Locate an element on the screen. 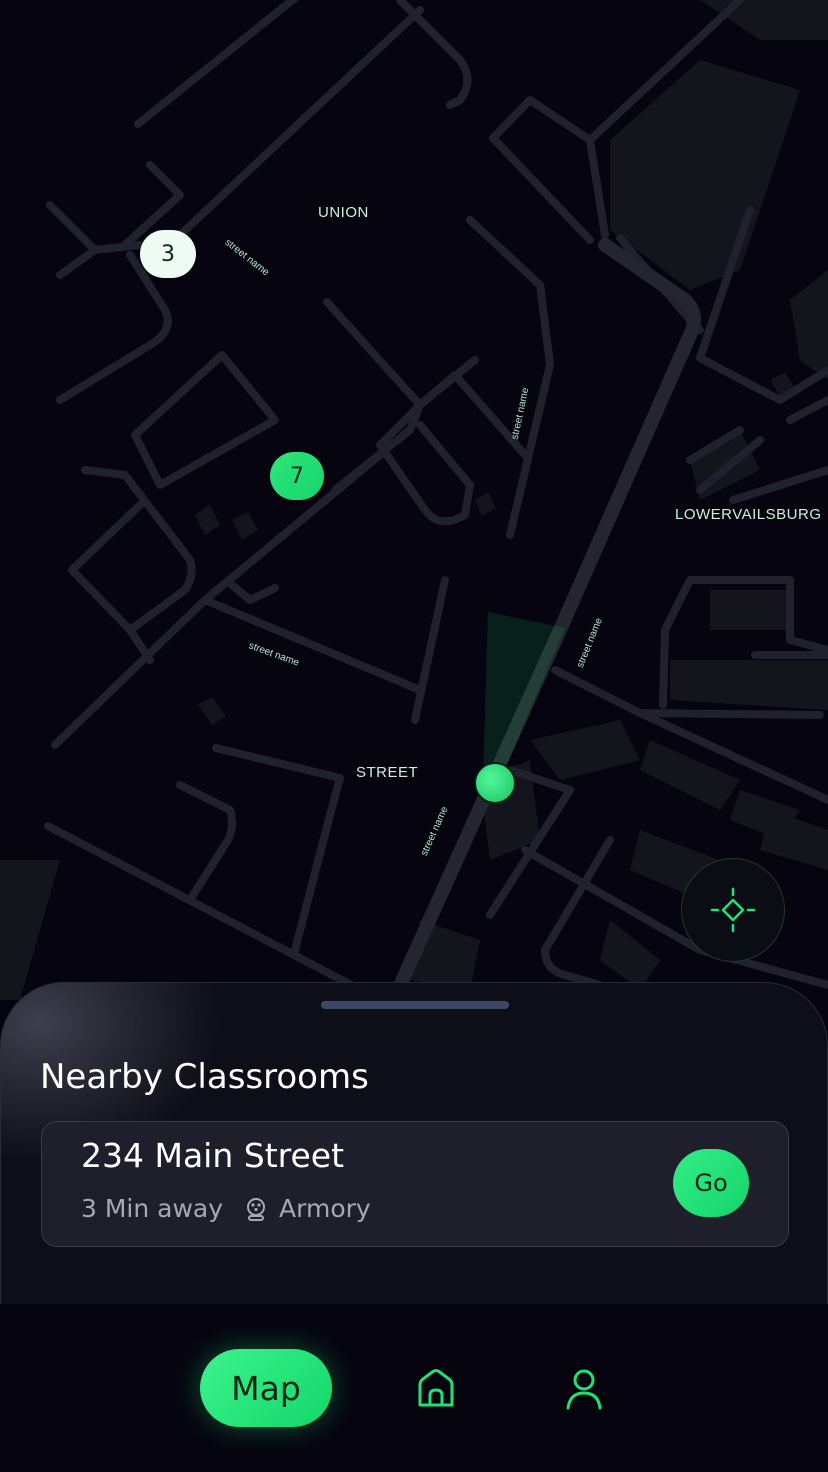 The width and height of the screenshot is (828, 1472). sheet-drag-handle is located at coordinates (415, 1005).